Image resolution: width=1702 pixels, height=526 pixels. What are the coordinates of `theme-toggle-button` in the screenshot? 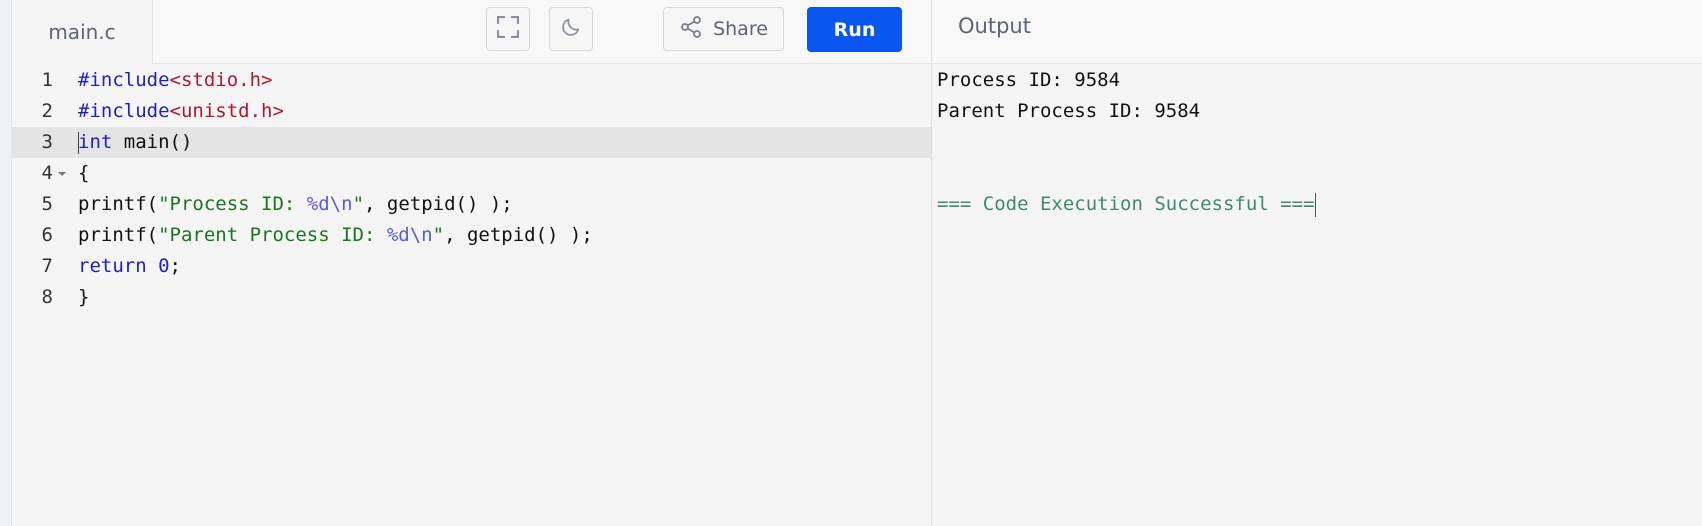 It's located at (571, 29).